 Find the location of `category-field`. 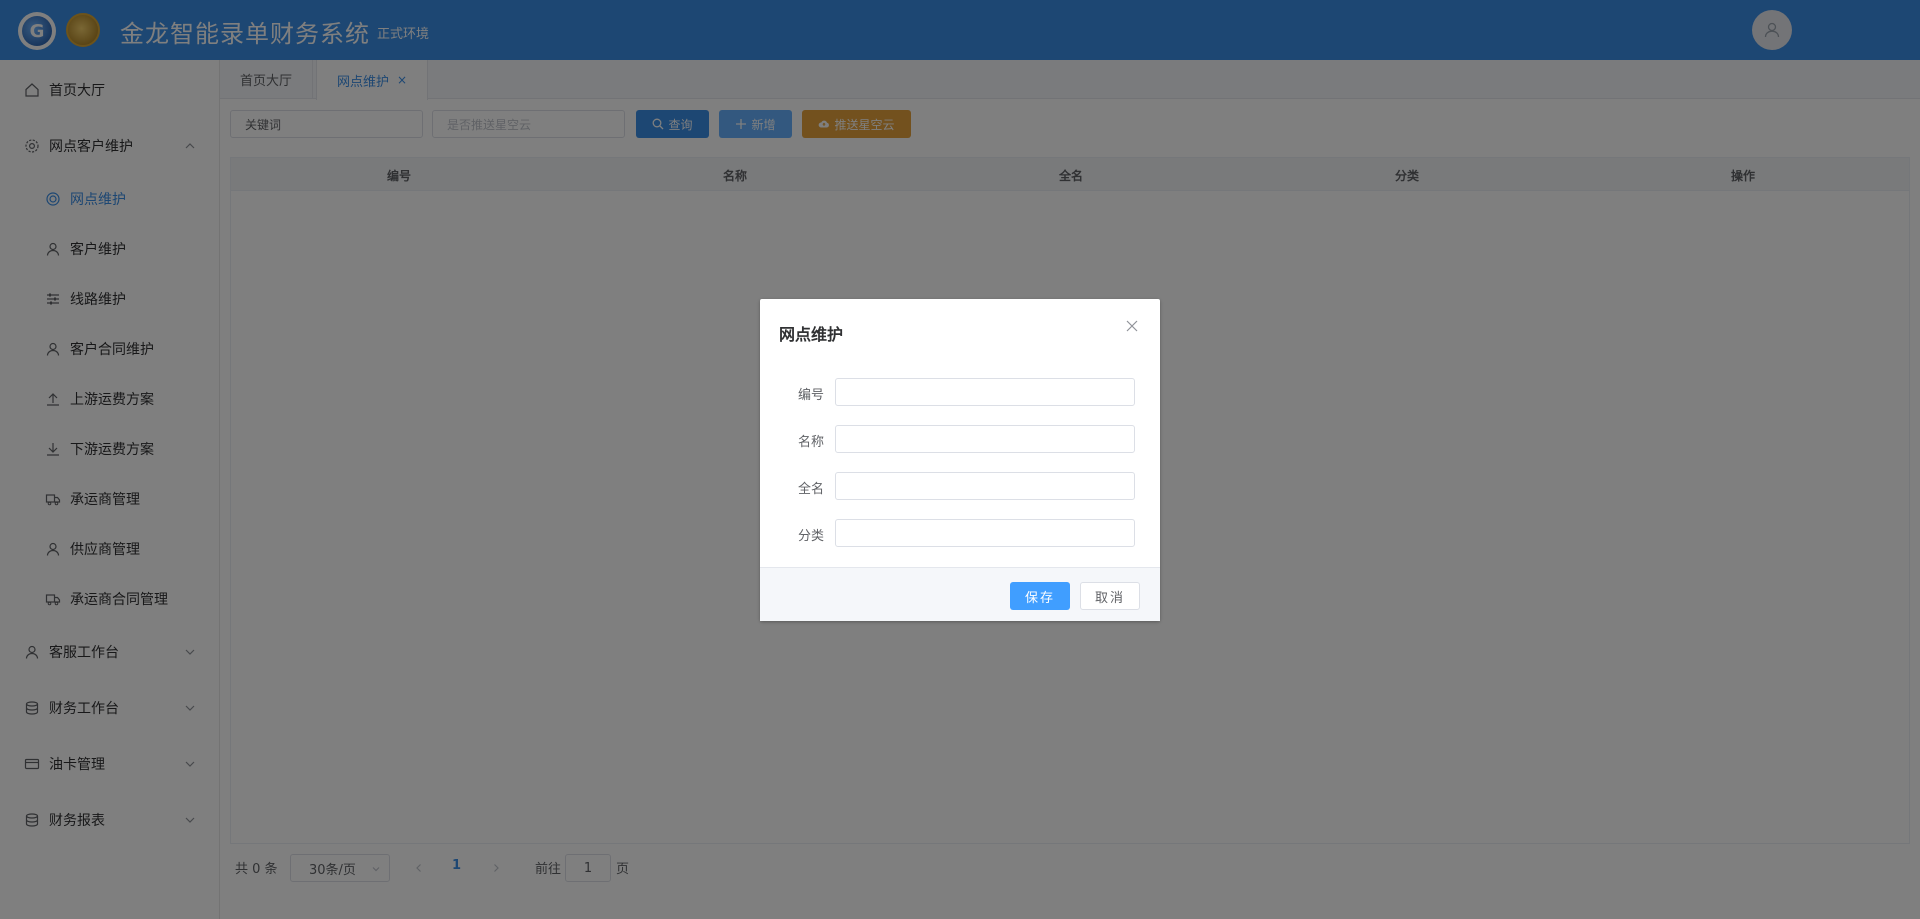

category-field is located at coordinates (985, 533).